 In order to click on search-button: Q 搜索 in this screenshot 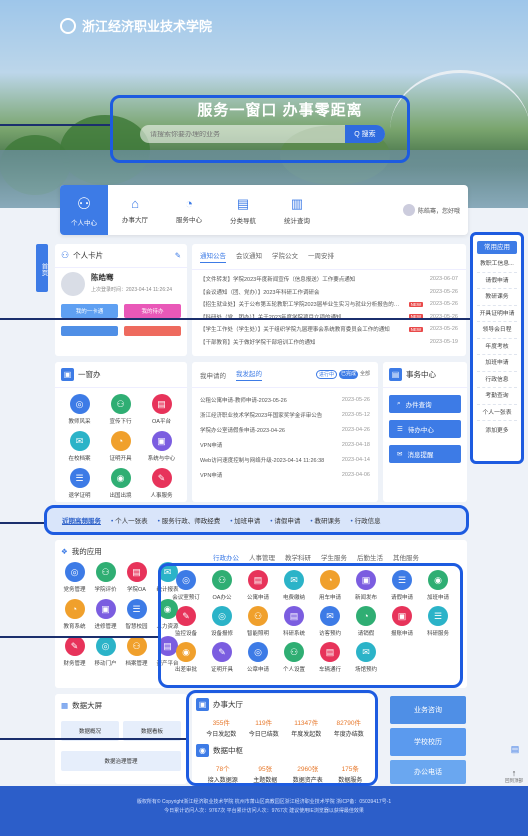, I will do `click(365, 134)`.